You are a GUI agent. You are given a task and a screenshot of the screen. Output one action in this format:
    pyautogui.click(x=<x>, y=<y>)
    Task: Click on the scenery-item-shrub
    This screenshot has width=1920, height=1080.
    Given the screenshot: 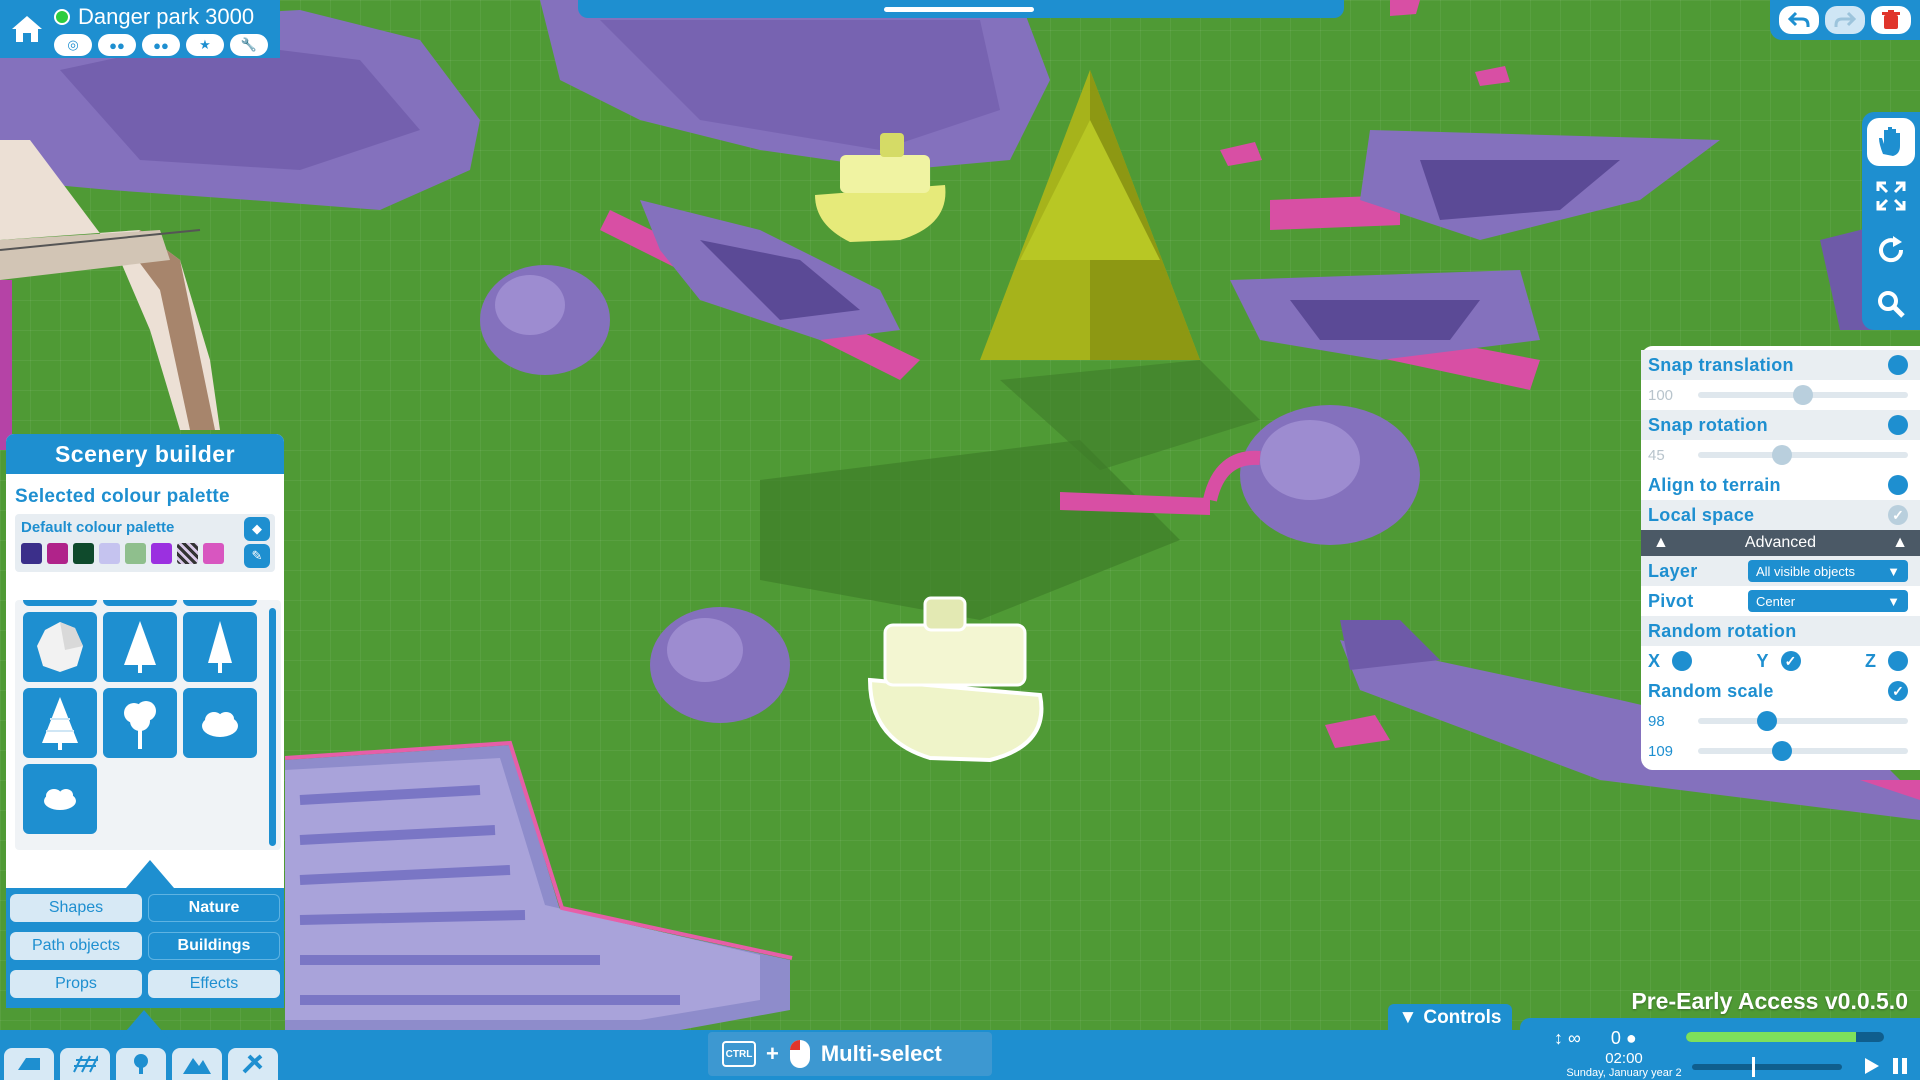 What is the action you would take?
    pyautogui.click(x=60, y=799)
    